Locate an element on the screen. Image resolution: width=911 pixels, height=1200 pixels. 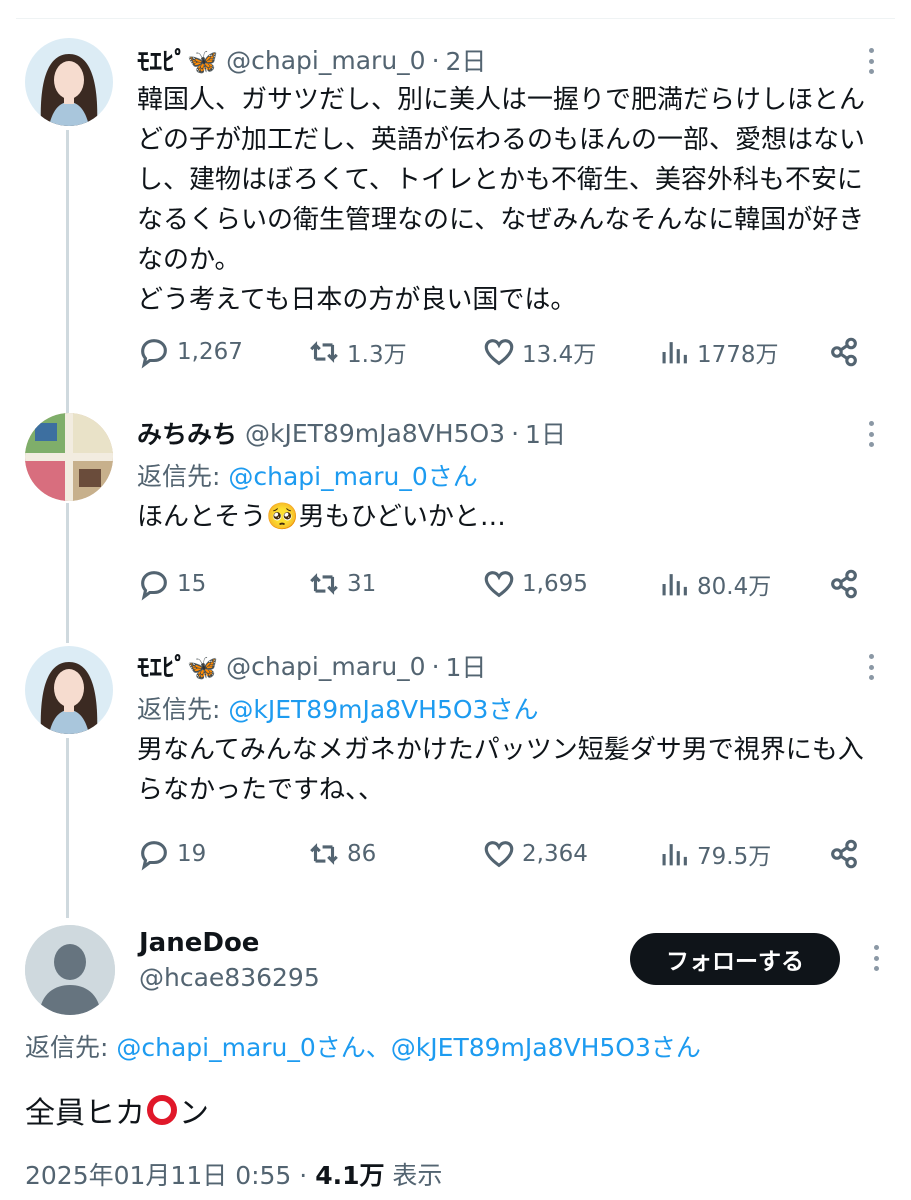
tweet-header: みちみち @kJET89mJa8VH5O3 · 1日 is located at coordinates (504, 433).